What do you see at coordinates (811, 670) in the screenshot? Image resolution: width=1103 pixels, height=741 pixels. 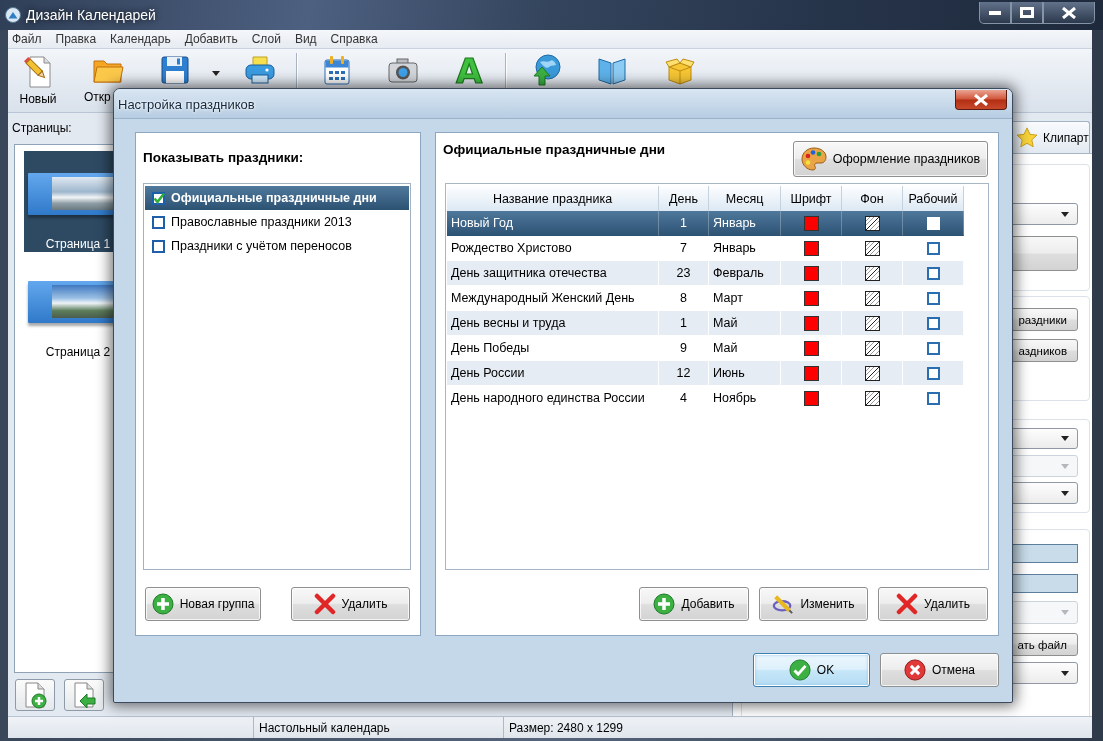 I see `ok-button: OK` at bounding box center [811, 670].